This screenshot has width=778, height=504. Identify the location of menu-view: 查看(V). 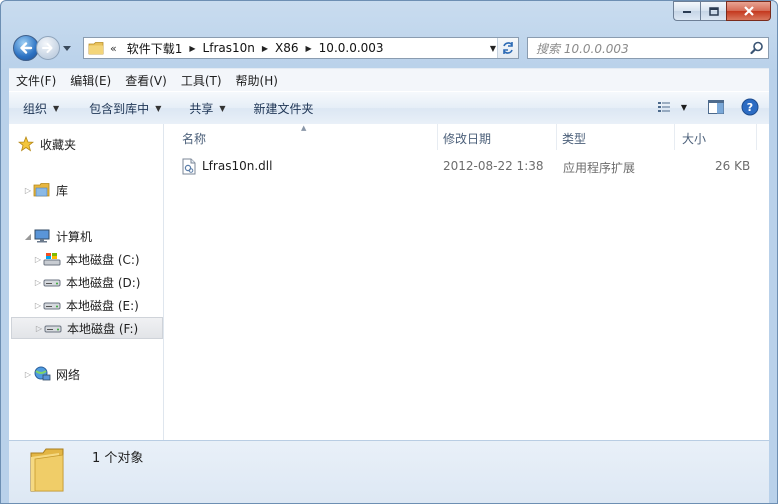
(146, 80).